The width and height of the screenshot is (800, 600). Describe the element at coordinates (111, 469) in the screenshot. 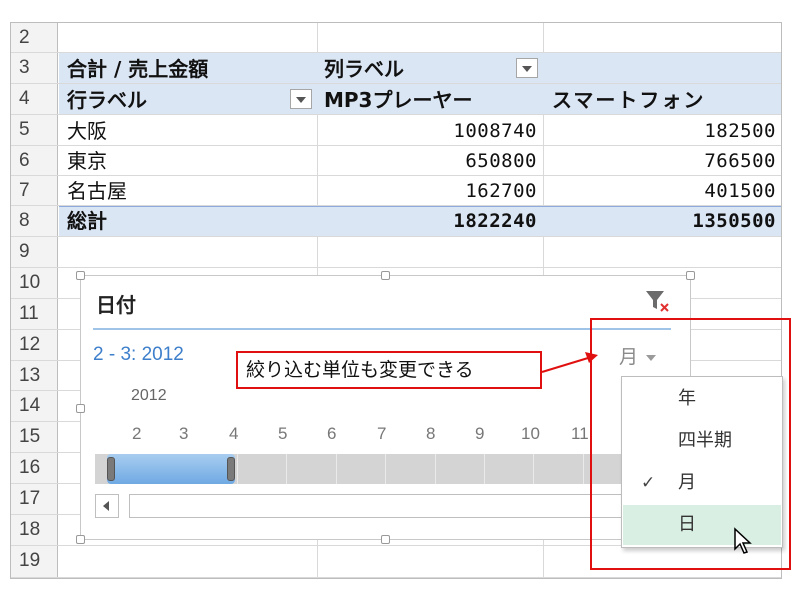

I see `selection-start-handle` at that location.